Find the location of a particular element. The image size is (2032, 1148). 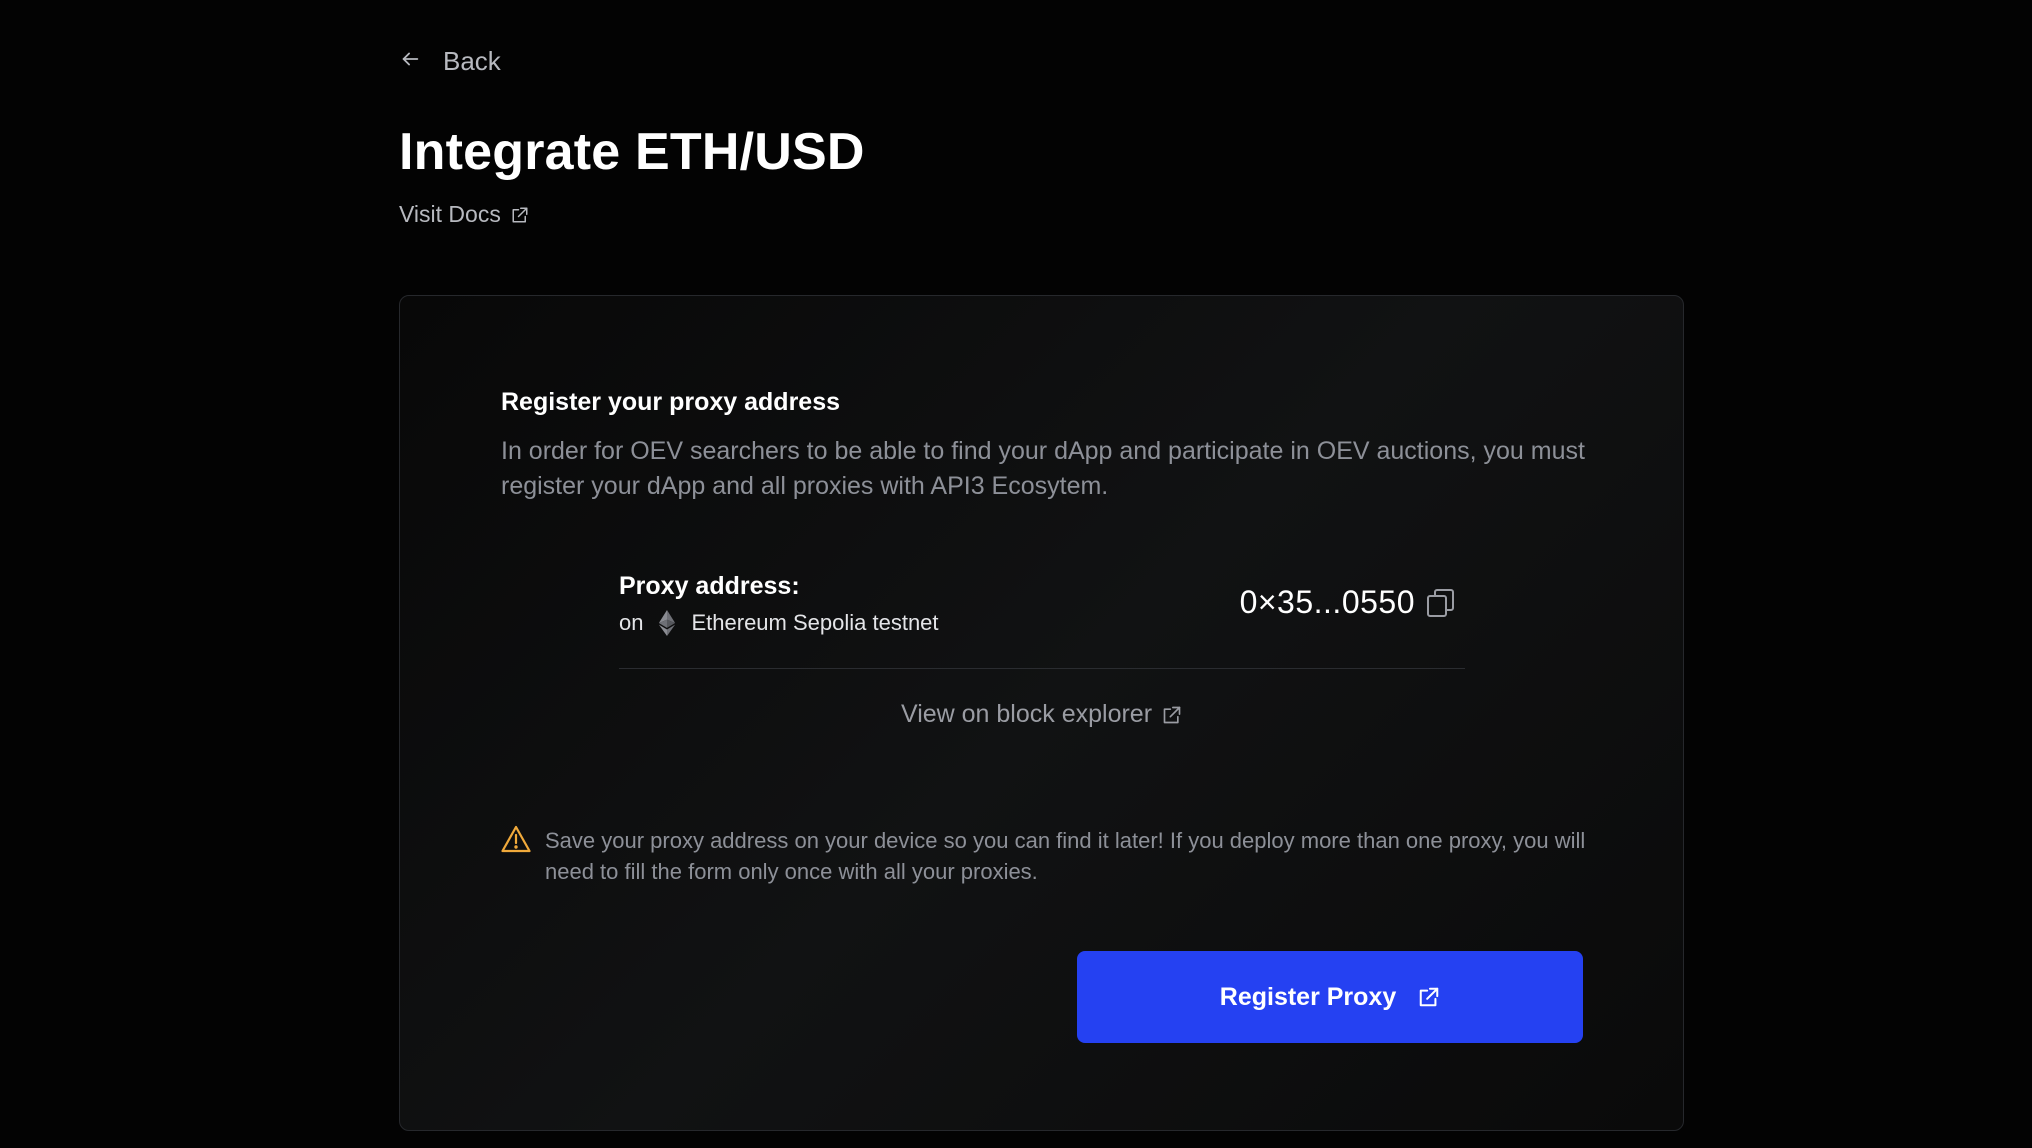

block-explorer-link: View on block explorer is located at coordinates (1041, 714).